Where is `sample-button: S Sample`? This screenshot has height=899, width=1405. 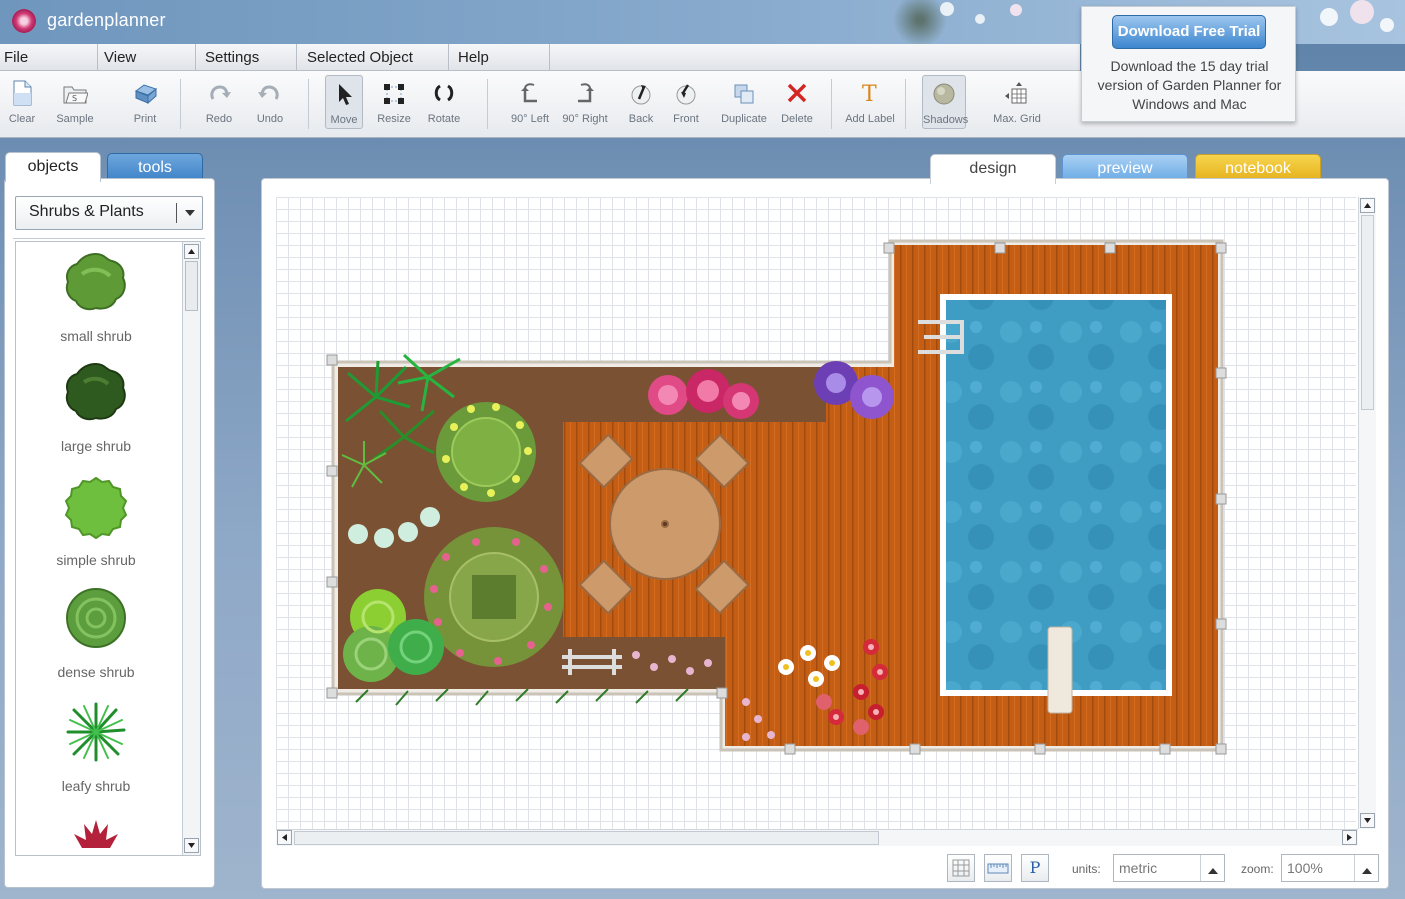
sample-button: S Sample is located at coordinates (75, 101).